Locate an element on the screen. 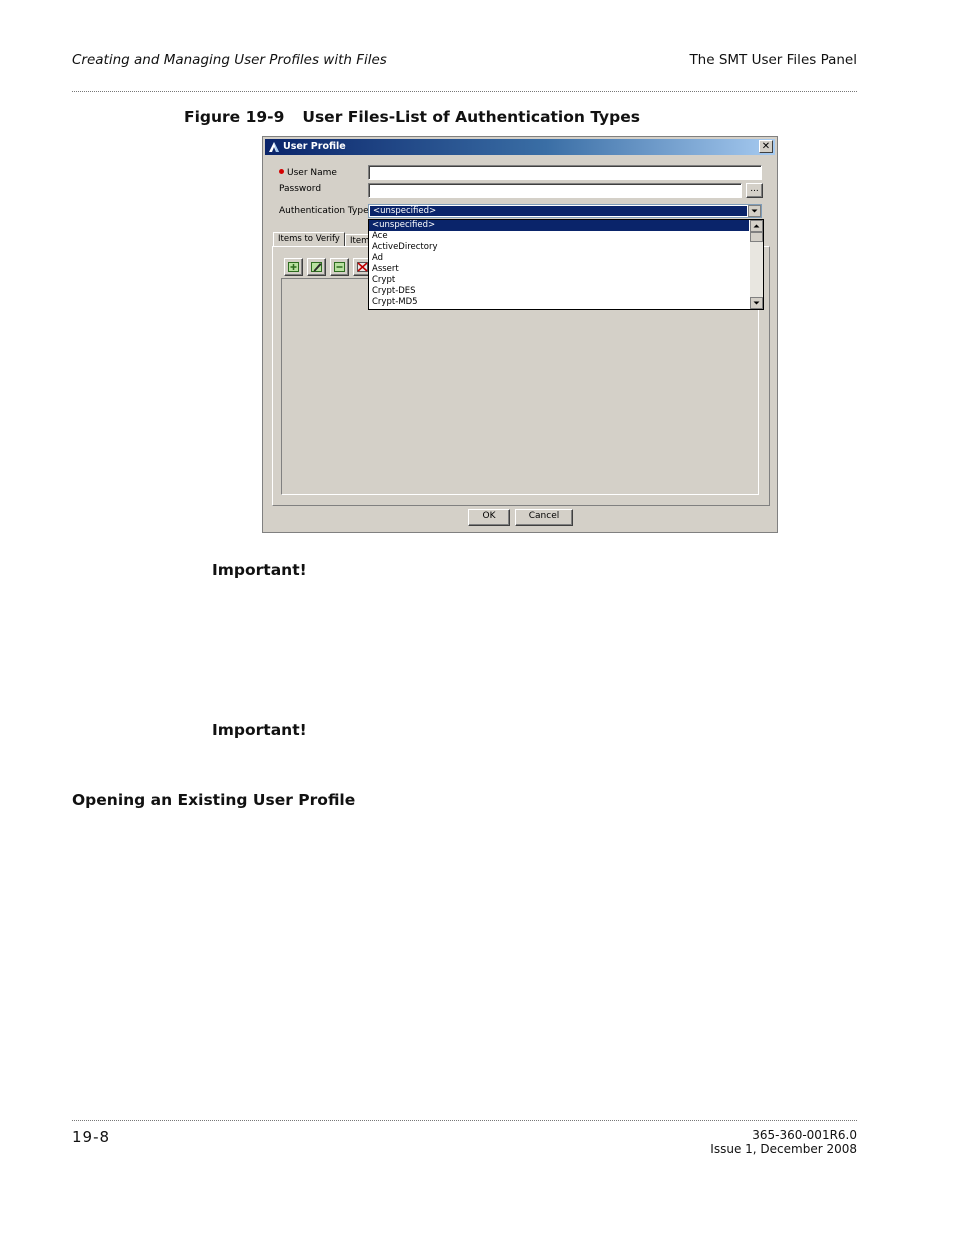 The height and width of the screenshot is (1235, 954). required-icon is located at coordinates (281, 171).